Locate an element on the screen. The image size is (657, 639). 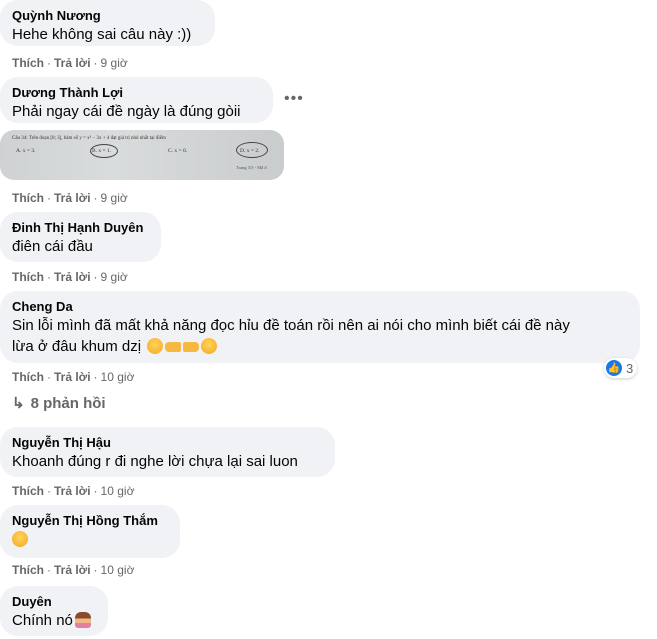
pointing-left-emoji is located at coordinates (191, 347).